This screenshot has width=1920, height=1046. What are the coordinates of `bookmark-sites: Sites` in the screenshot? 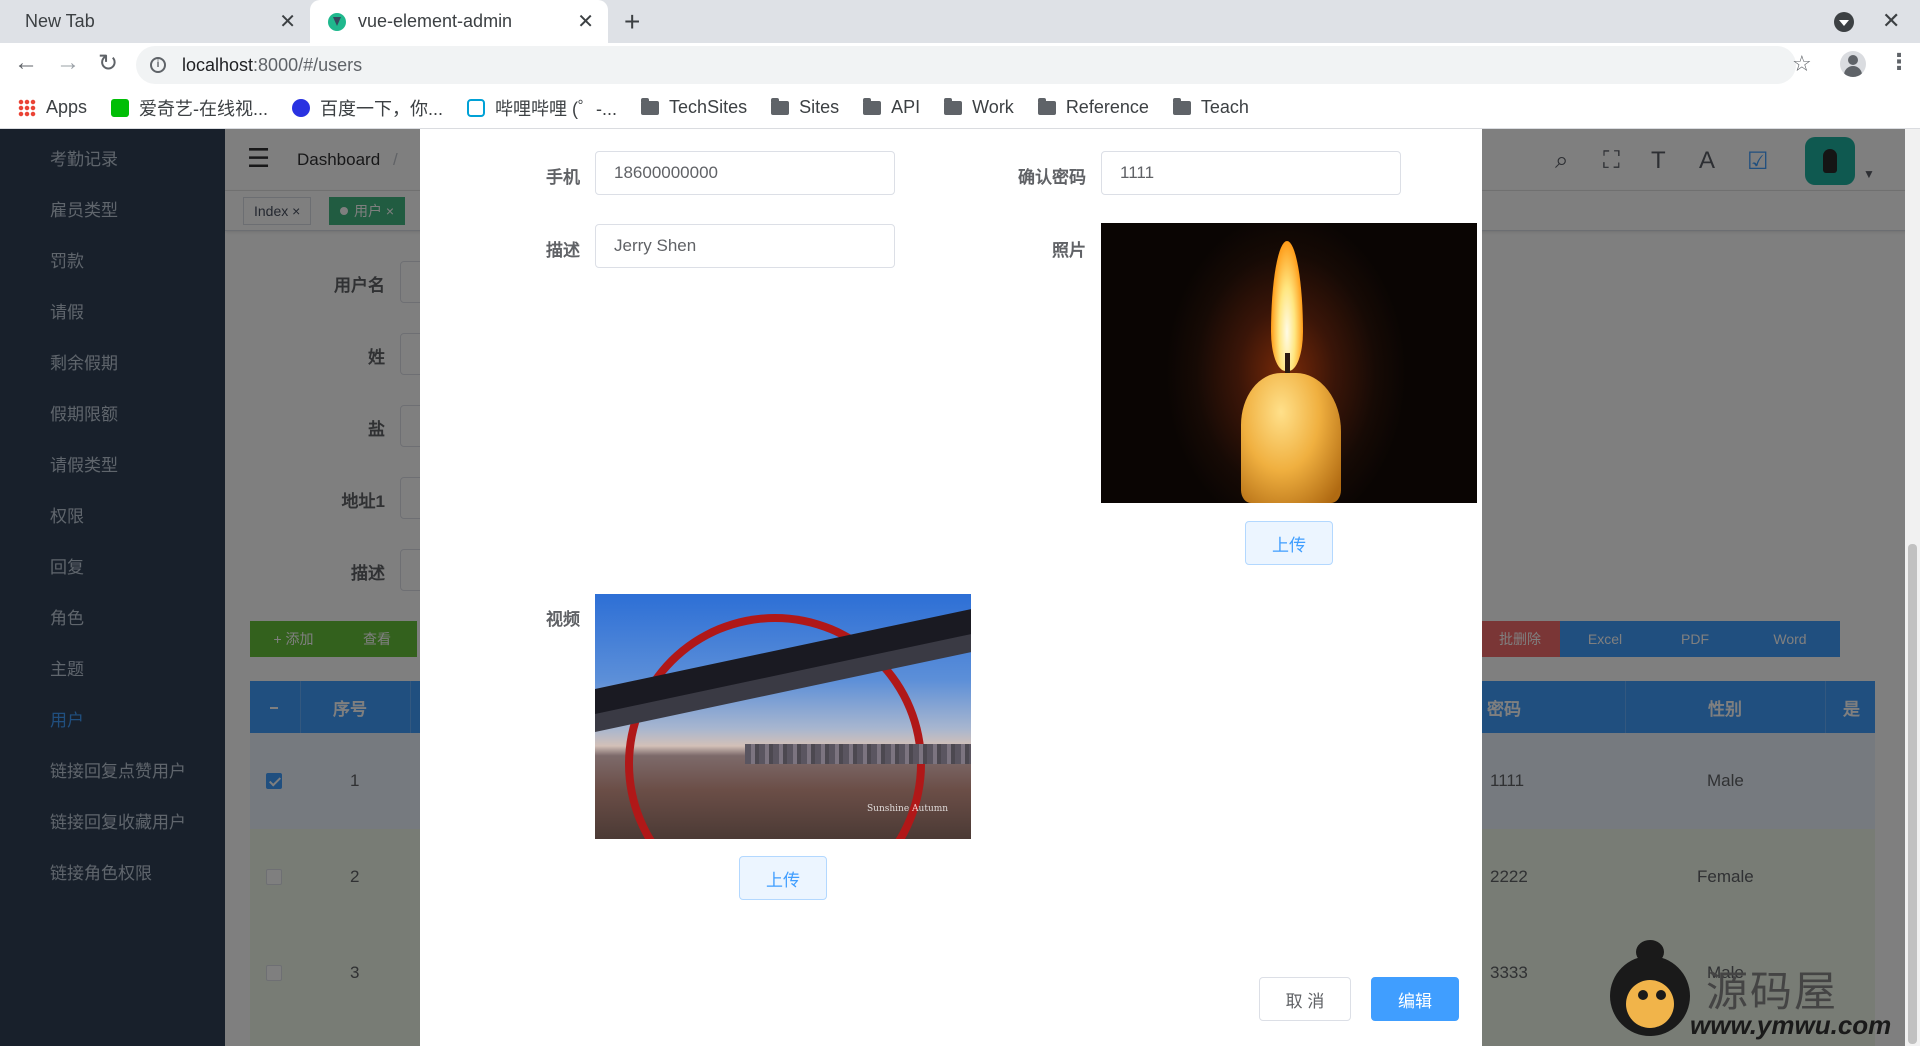 It's located at (805, 107).